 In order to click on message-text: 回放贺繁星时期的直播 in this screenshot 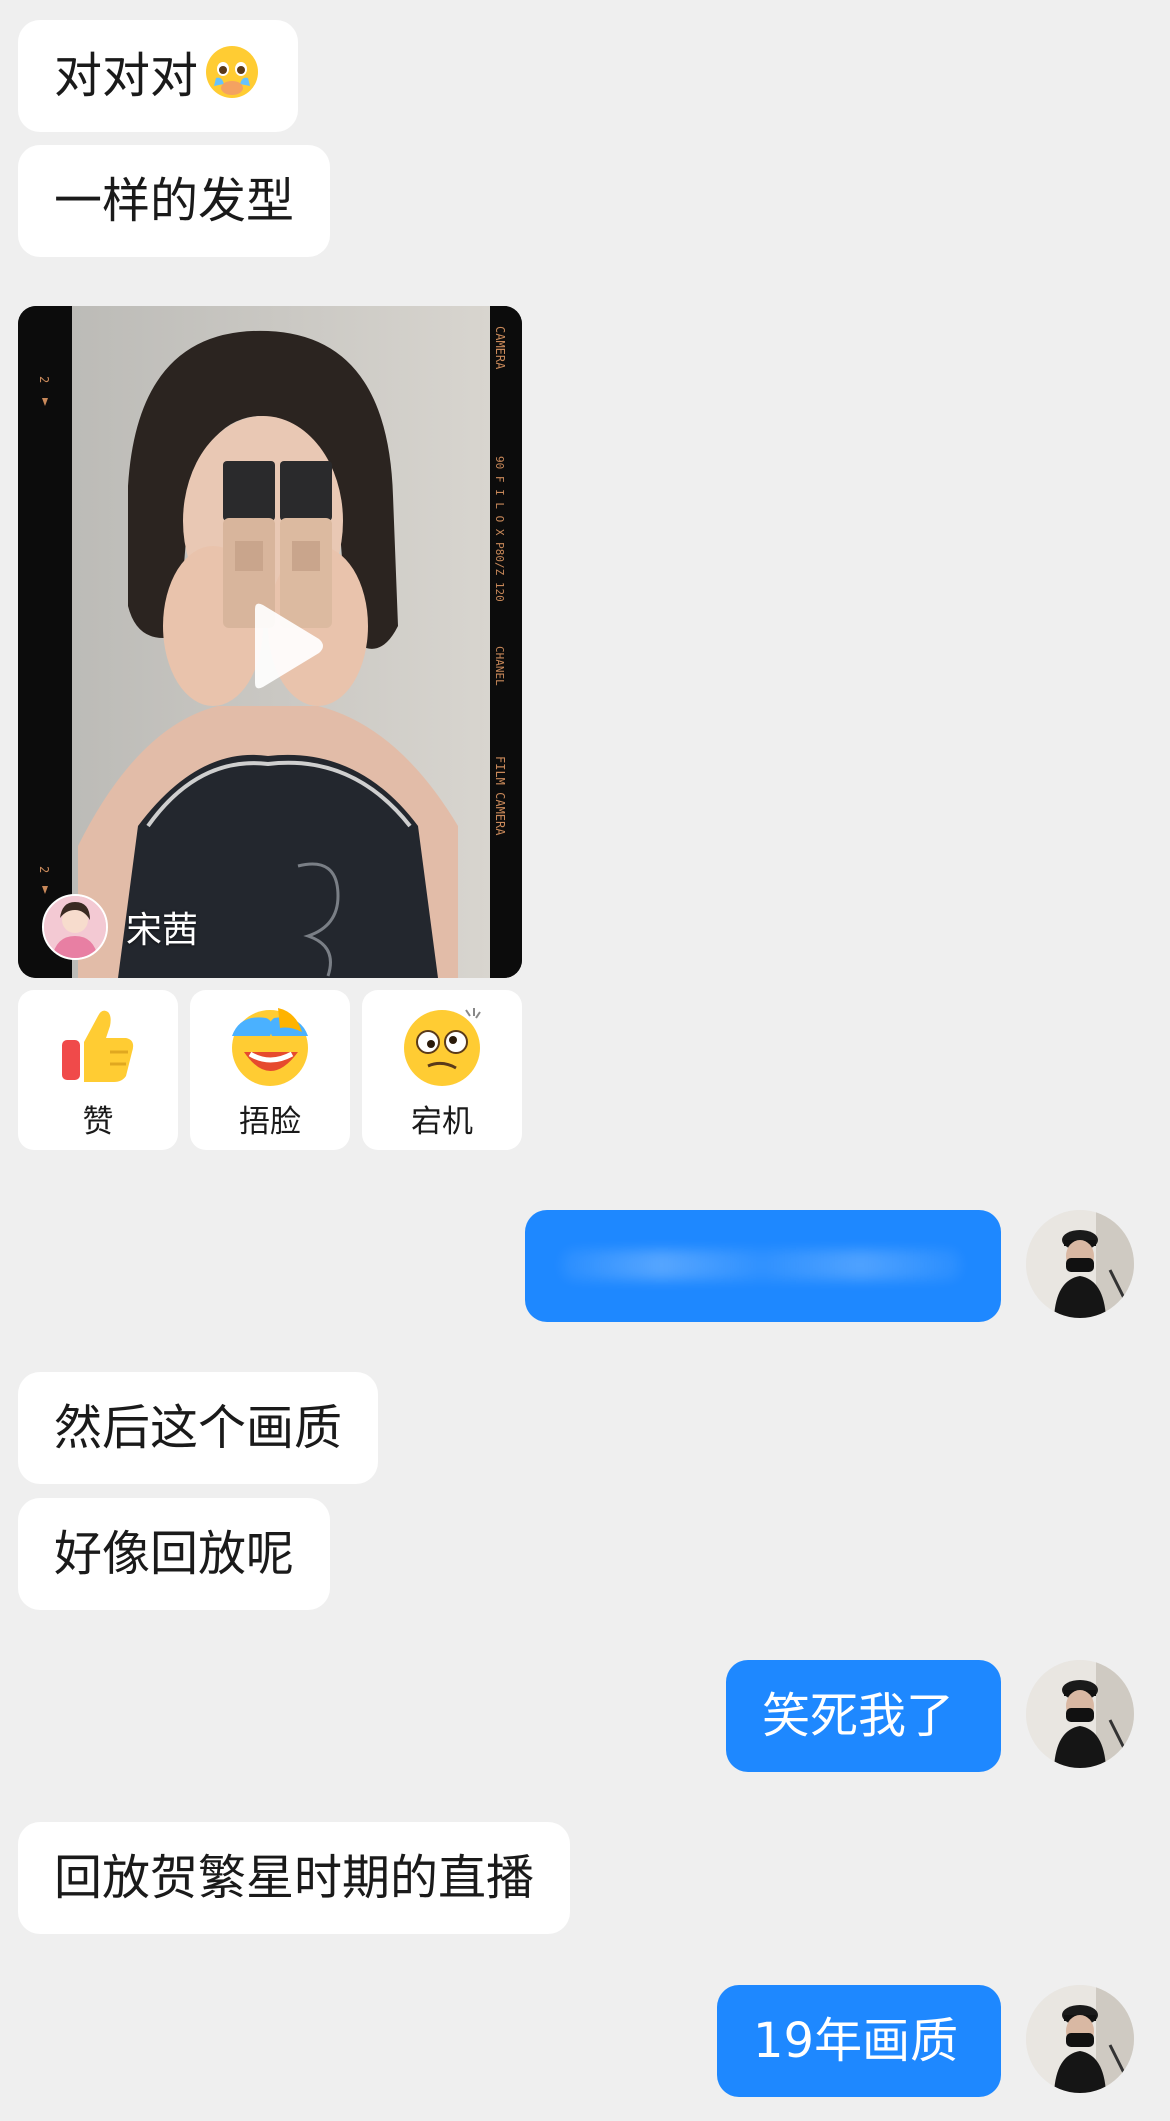, I will do `click(294, 1878)`.